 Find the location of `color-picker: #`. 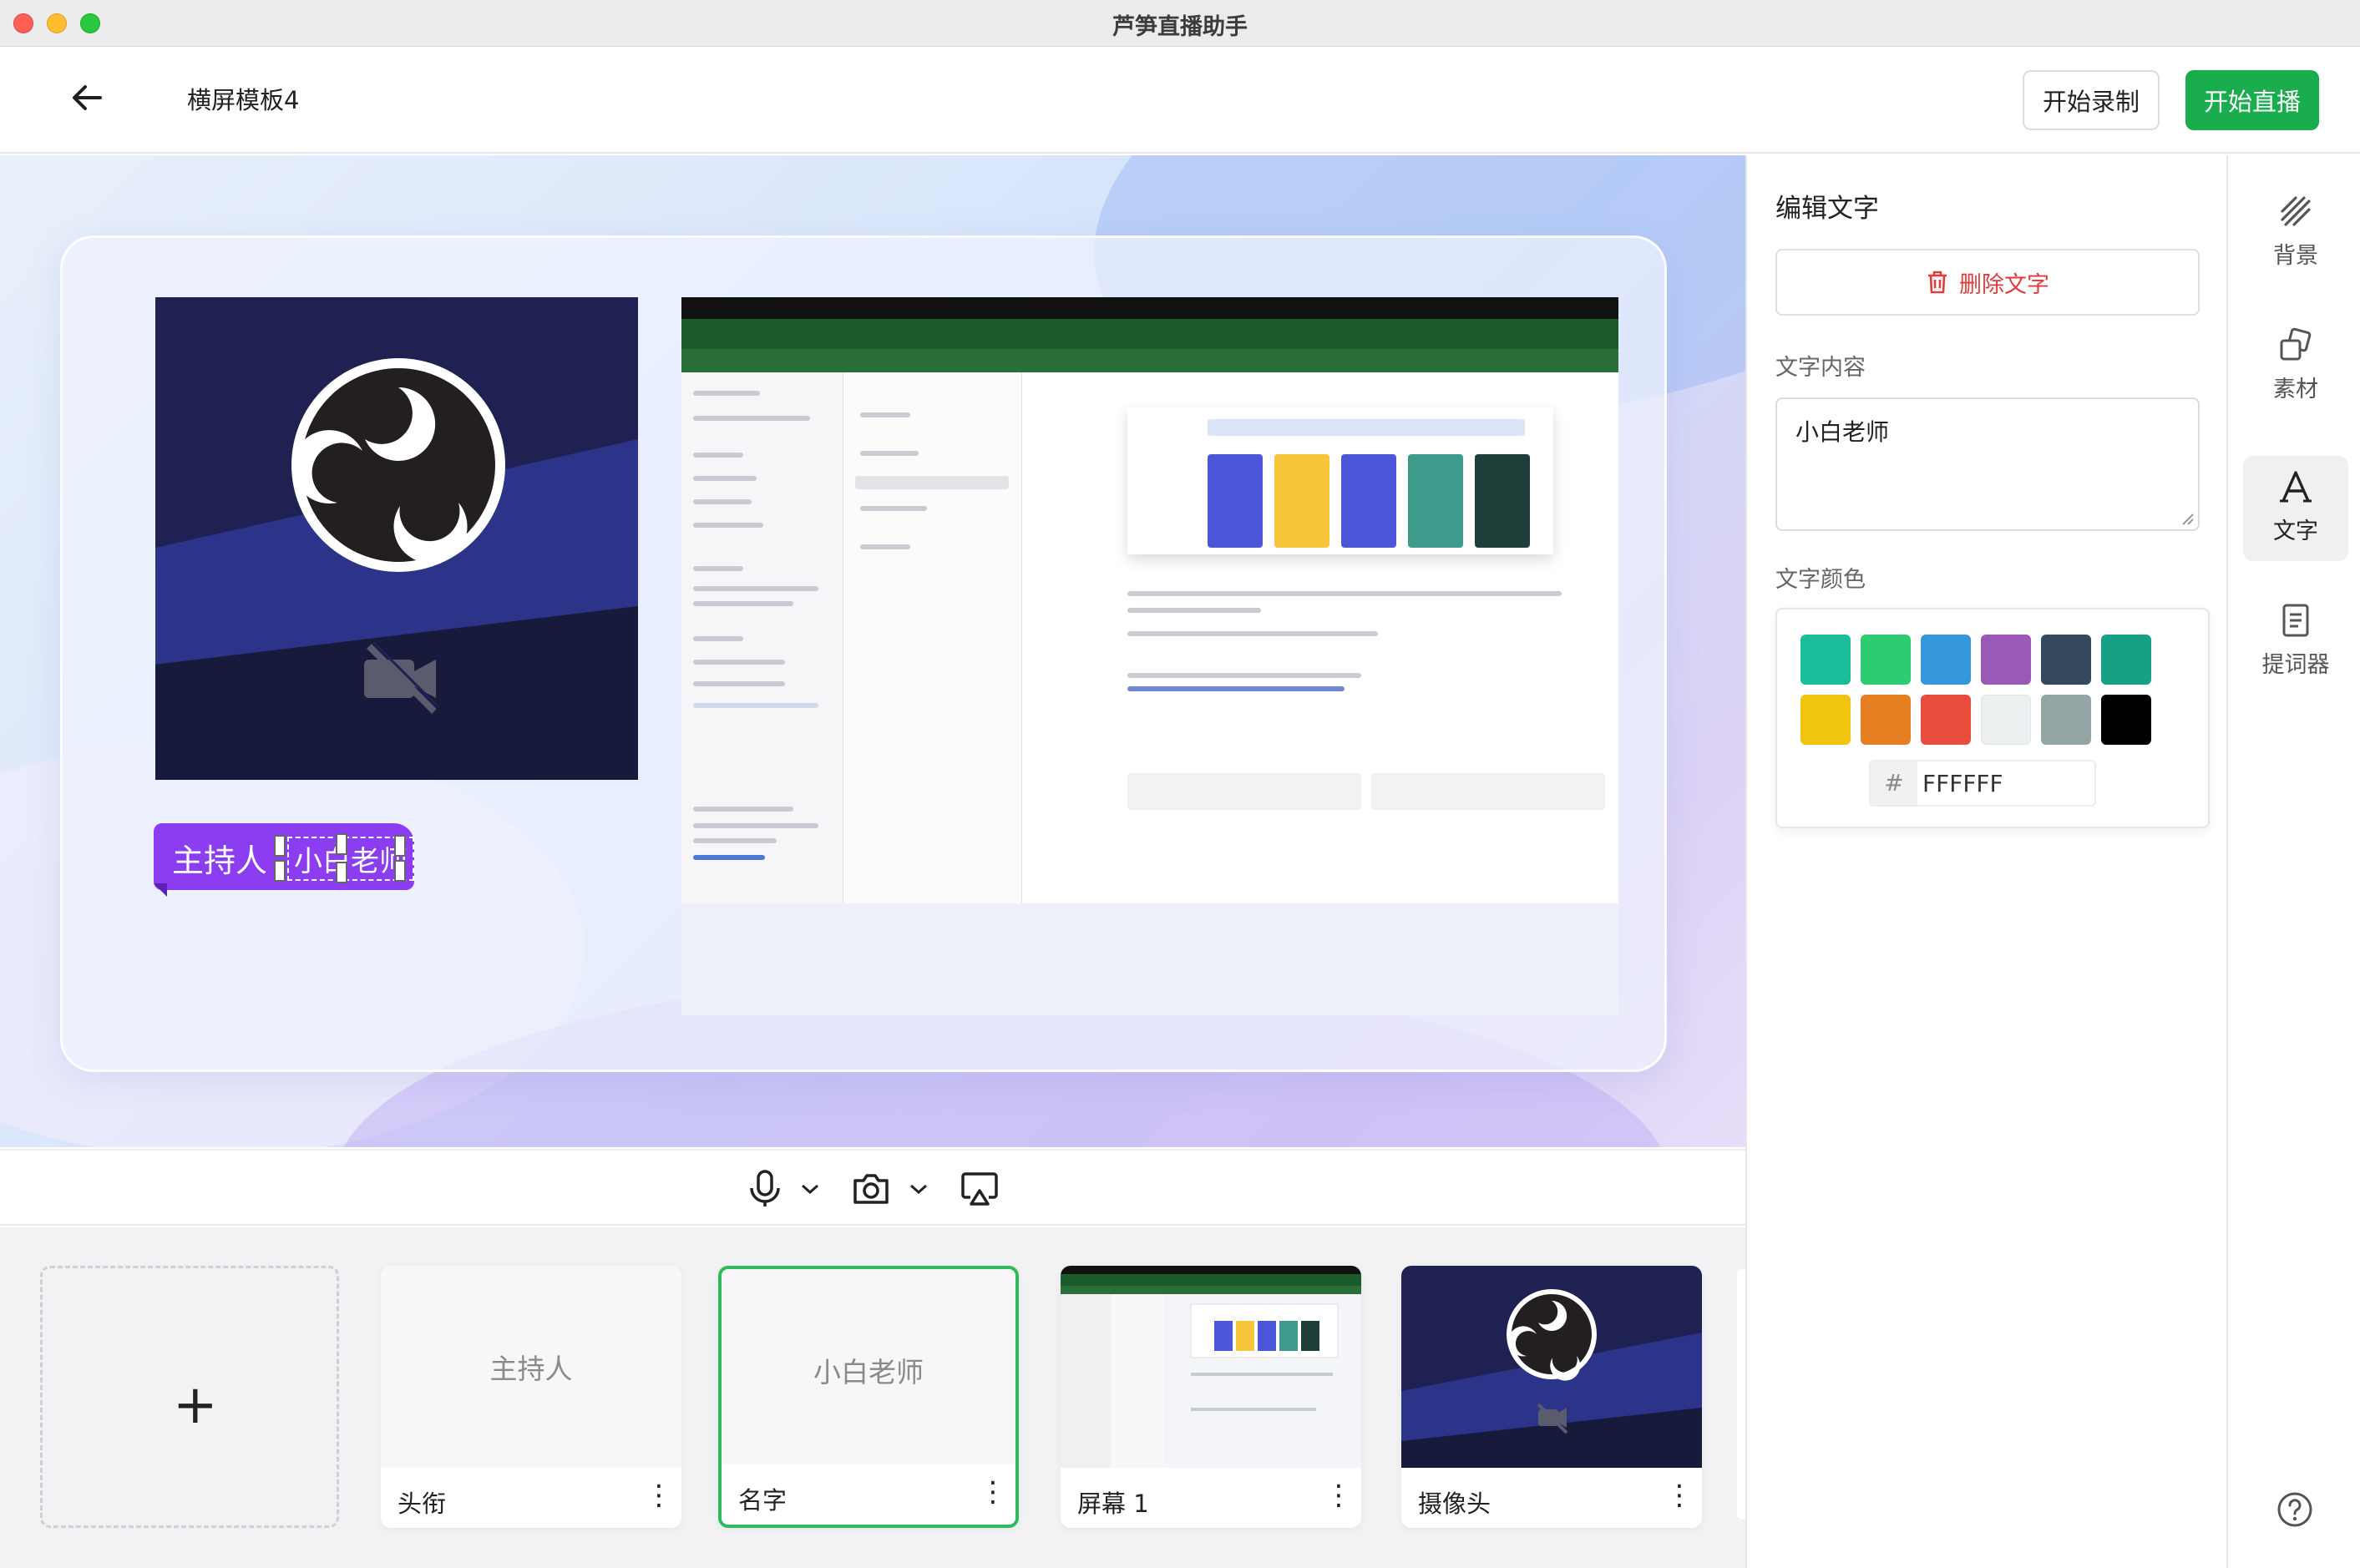

color-picker: # is located at coordinates (1992, 718).